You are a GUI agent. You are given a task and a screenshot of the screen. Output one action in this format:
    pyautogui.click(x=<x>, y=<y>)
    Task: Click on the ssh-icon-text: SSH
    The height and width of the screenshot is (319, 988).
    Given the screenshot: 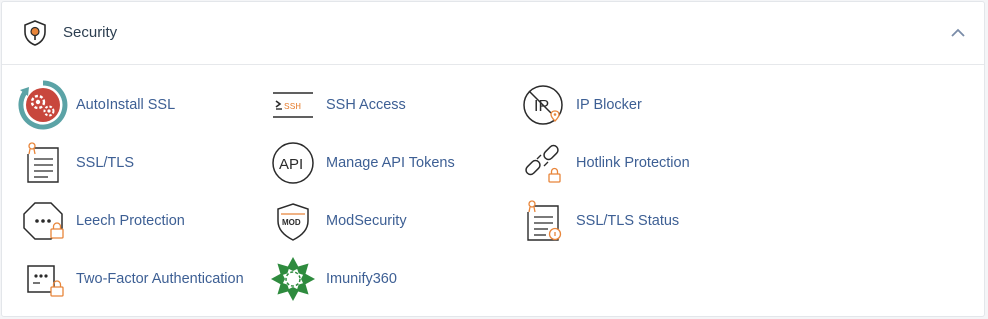 What is the action you would take?
    pyautogui.click(x=292, y=106)
    